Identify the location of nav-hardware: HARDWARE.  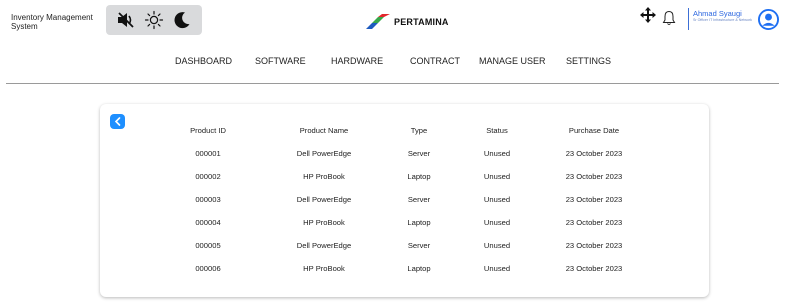
(357, 61).